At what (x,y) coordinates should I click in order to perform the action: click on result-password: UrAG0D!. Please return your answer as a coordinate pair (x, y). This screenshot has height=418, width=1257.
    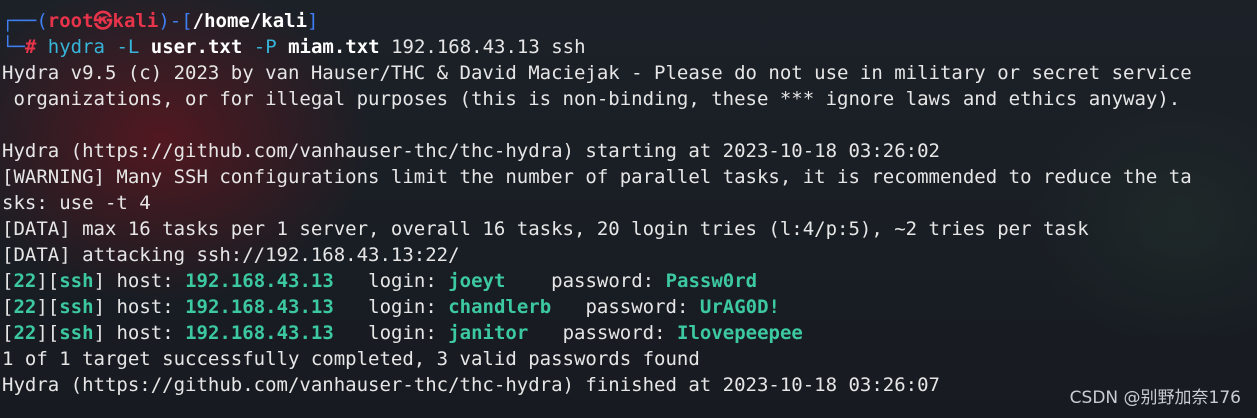
    Looking at the image, I should click on (739, 307).